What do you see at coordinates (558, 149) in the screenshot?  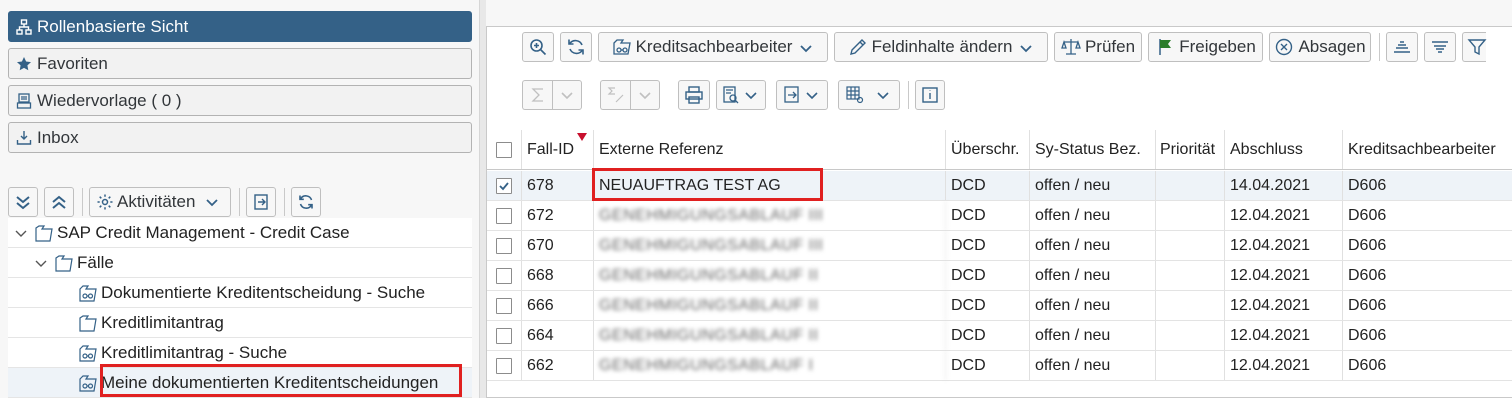 I see `column-header-fall-id: Fall-ID` at bounding box center [558, 149].